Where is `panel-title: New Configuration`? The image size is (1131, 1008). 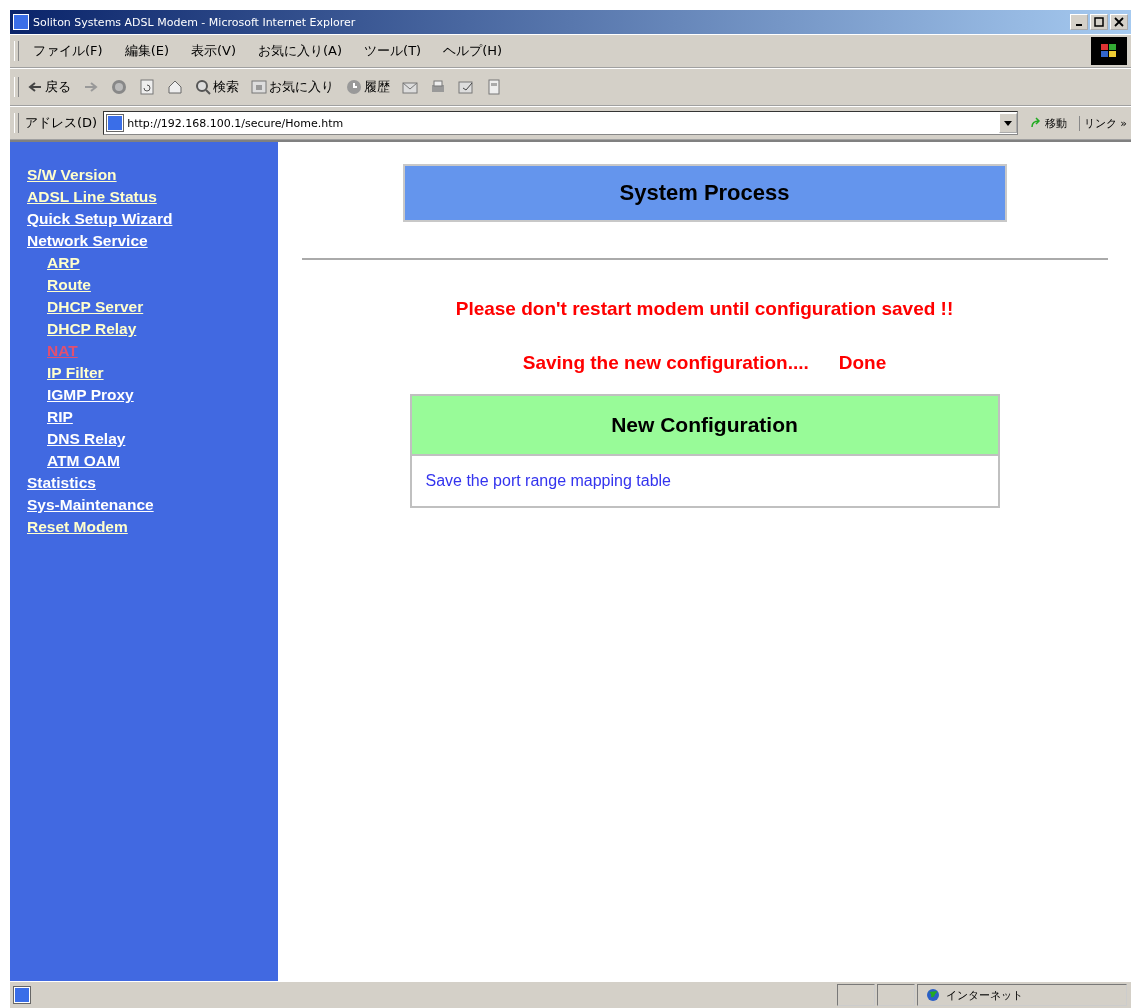 panel-title: New Configuration is located at coordinates (704, 425).